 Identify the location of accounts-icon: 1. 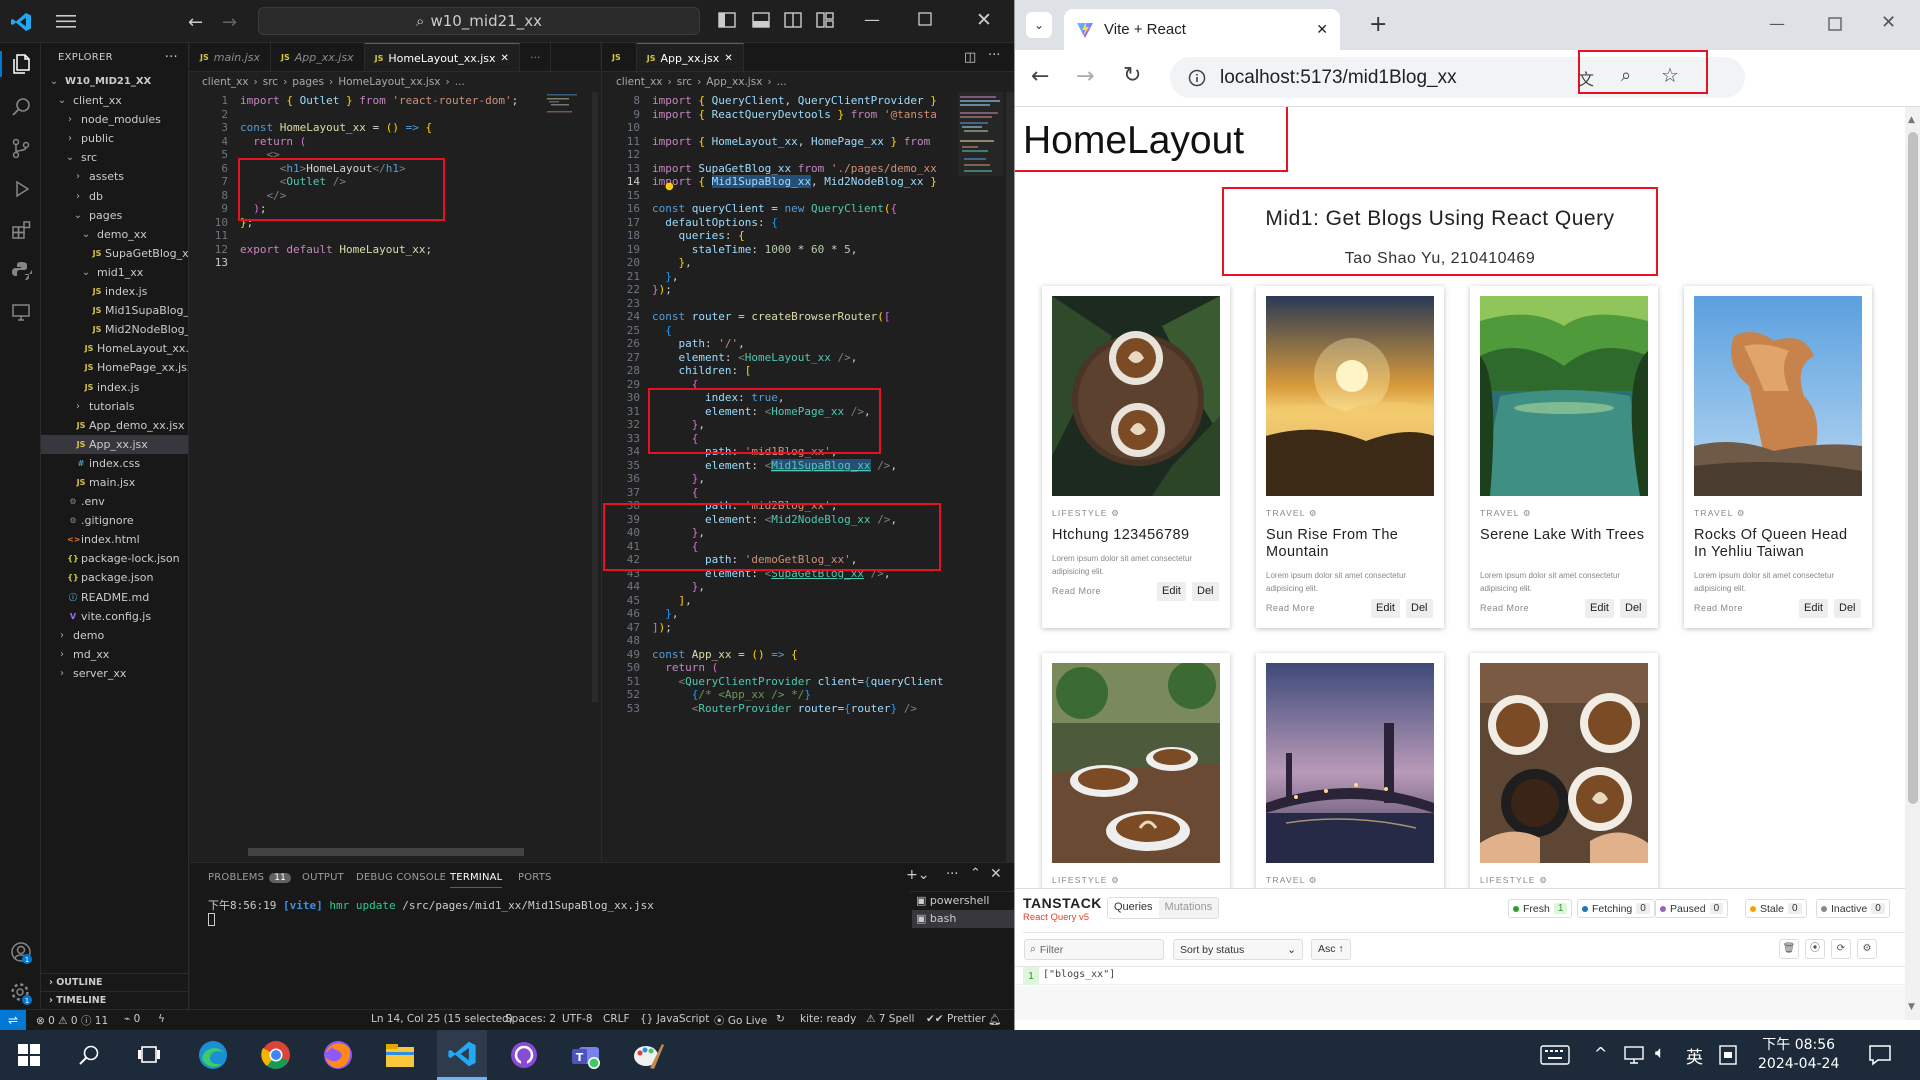
(21, 952).